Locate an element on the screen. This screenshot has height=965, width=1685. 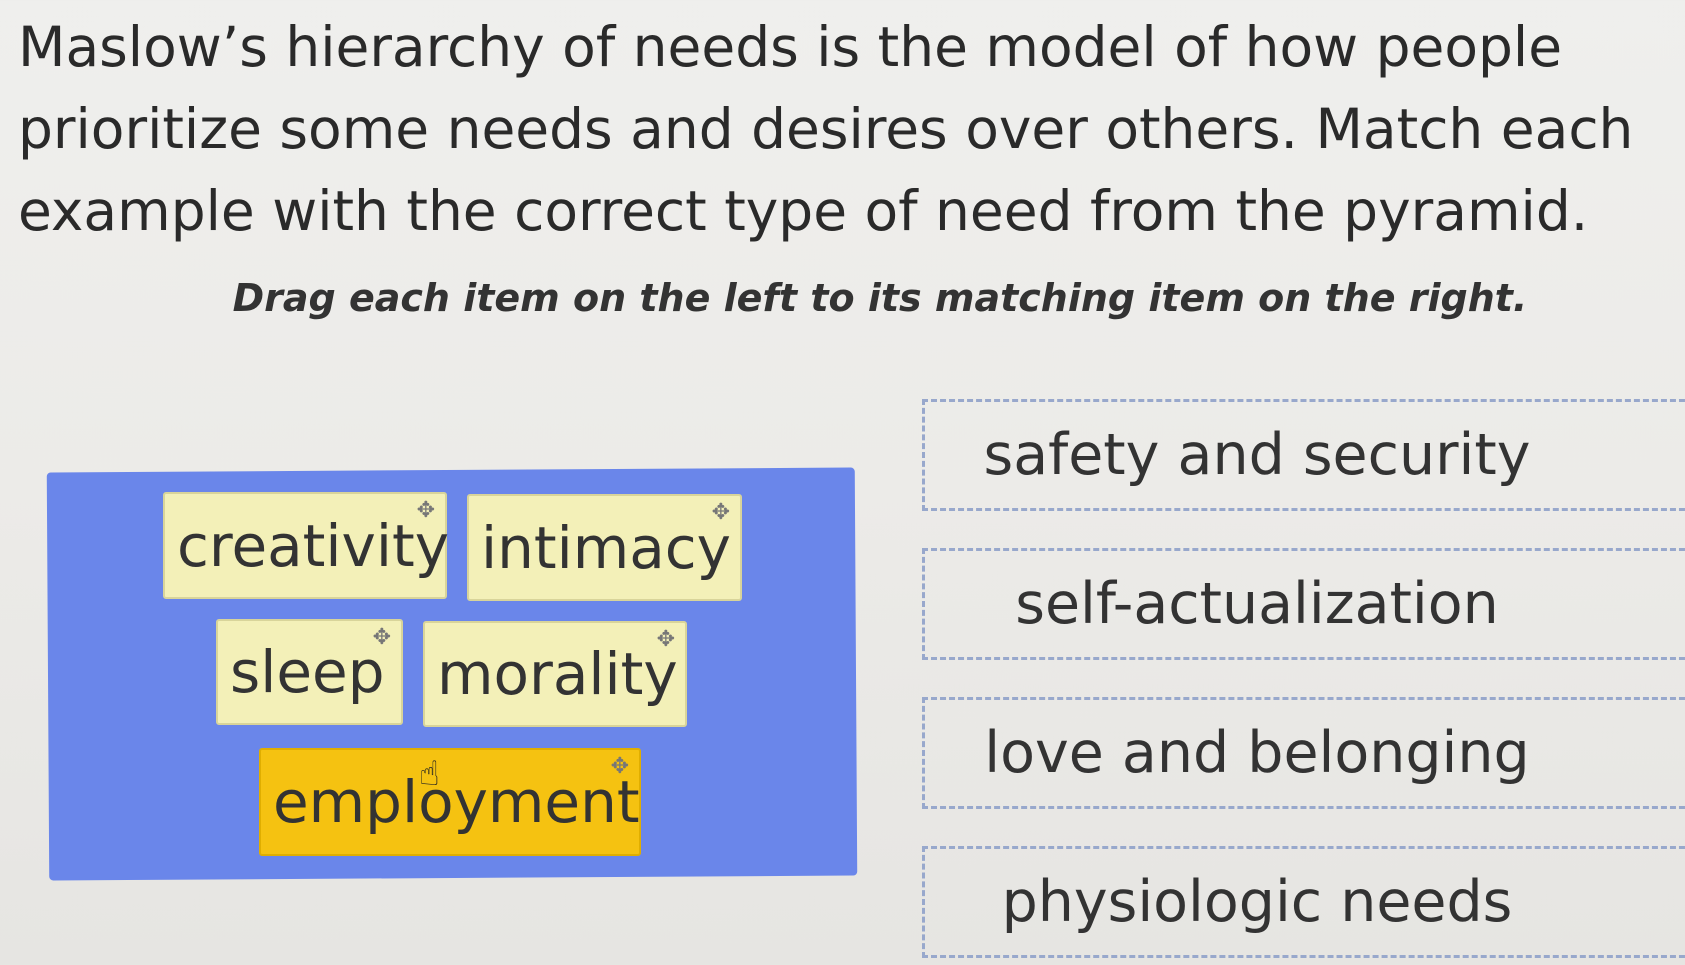
drag-item-label: intimacy is located at coordinates (606, 547).